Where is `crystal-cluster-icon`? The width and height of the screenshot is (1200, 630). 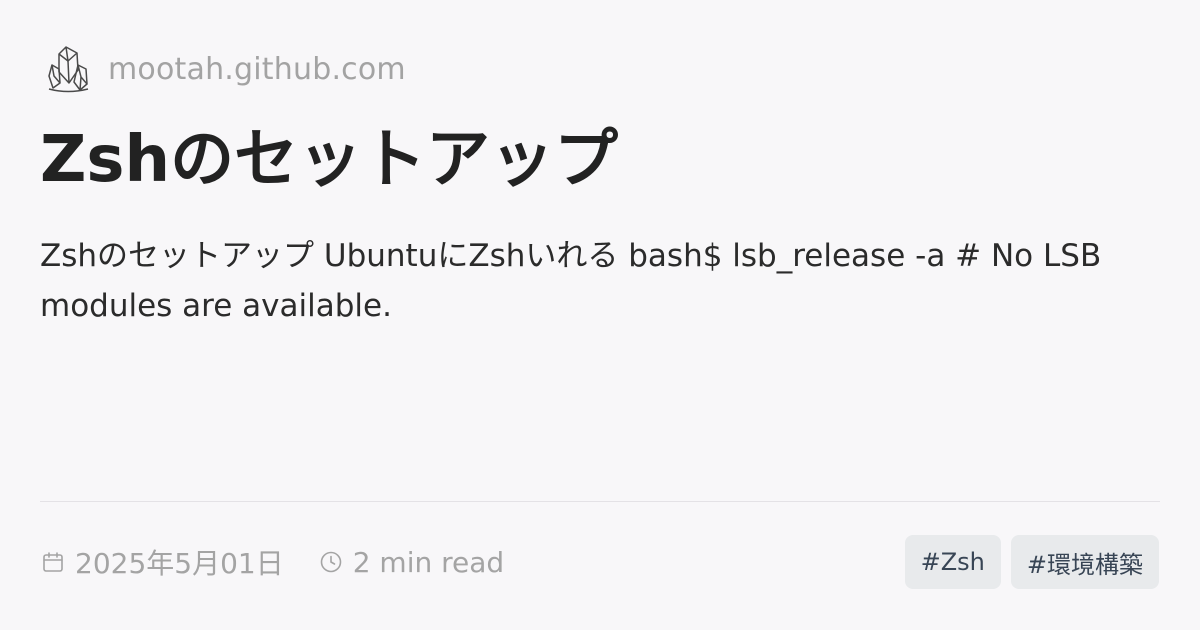 crystal-cluster-icon is located at coordinates (68, 69).